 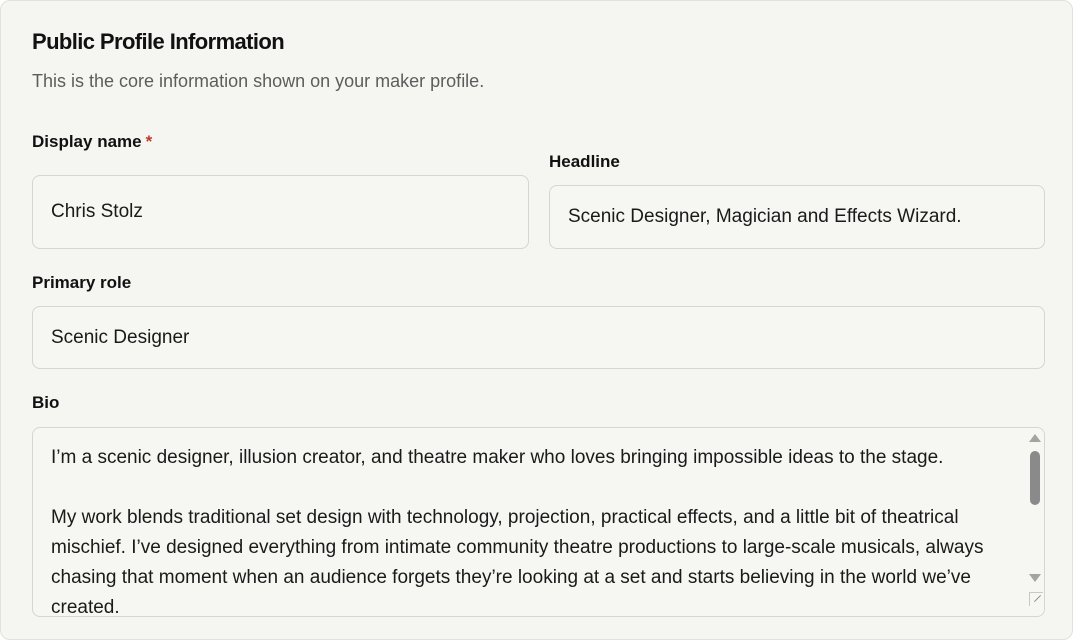 What do you see at coordinates (46, 402) in the screenshot?
I see `bio-label: Bio` at bounding box center [46, 402].